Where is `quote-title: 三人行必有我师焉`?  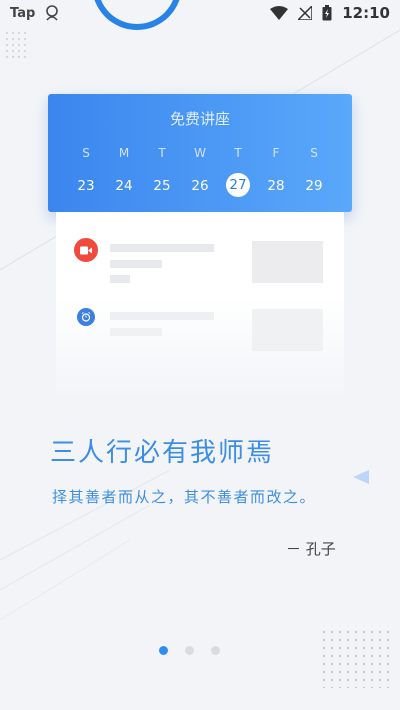 quote-title: 三人行必有我师焉 is located at coordinates (162, 453).